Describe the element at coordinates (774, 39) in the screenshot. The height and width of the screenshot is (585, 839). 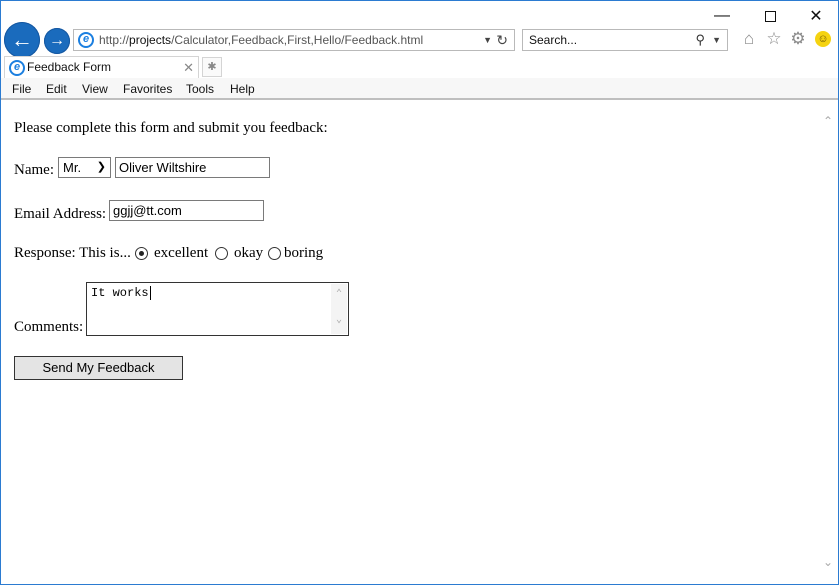
I see `favorites-star-icon: ☆` at that location.